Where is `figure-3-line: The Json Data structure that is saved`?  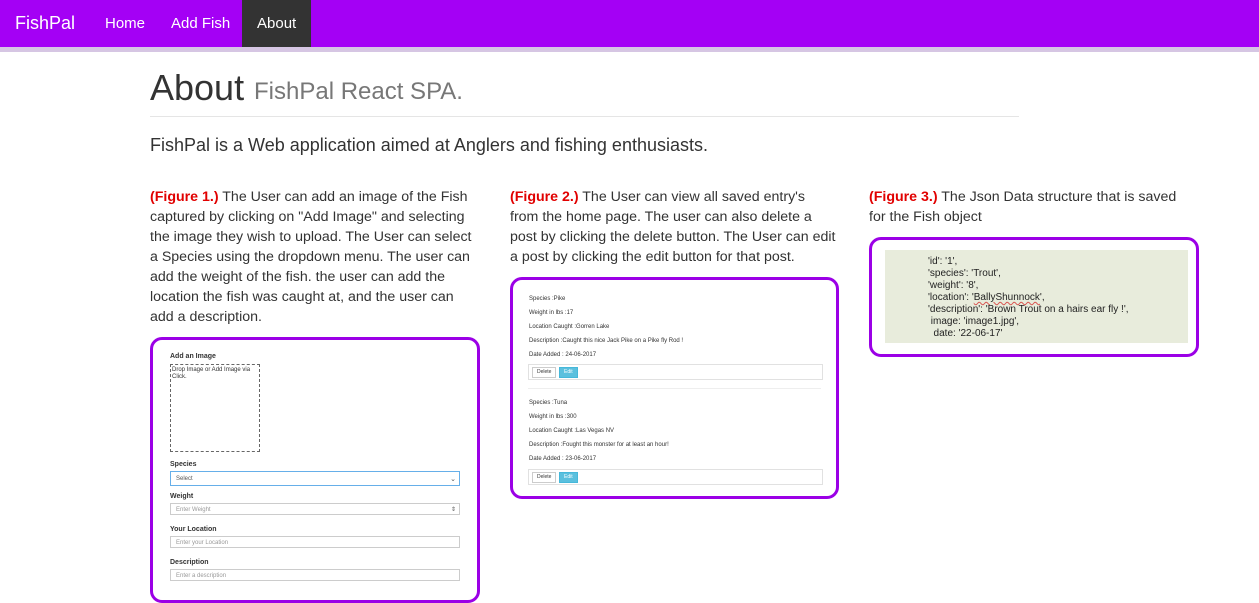 figure-3-line: The Json Data structure that is saved is located at coordinates (1057, 197).